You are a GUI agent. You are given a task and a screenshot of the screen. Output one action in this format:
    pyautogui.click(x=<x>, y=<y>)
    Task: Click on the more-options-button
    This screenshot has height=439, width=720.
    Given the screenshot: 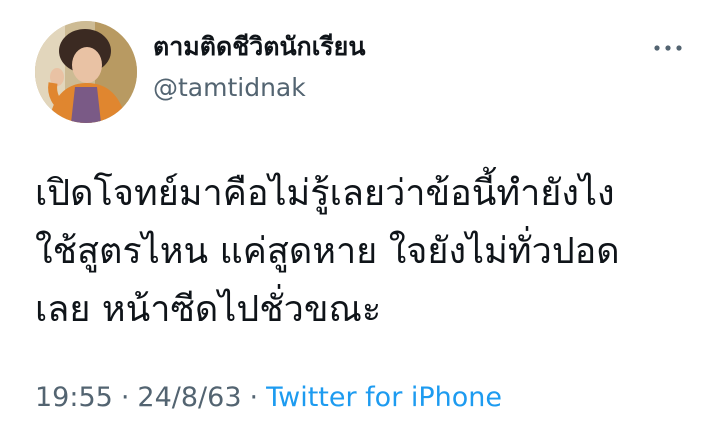 What is the action you would take?
    pyautogui.click(x=668, y=48)
    